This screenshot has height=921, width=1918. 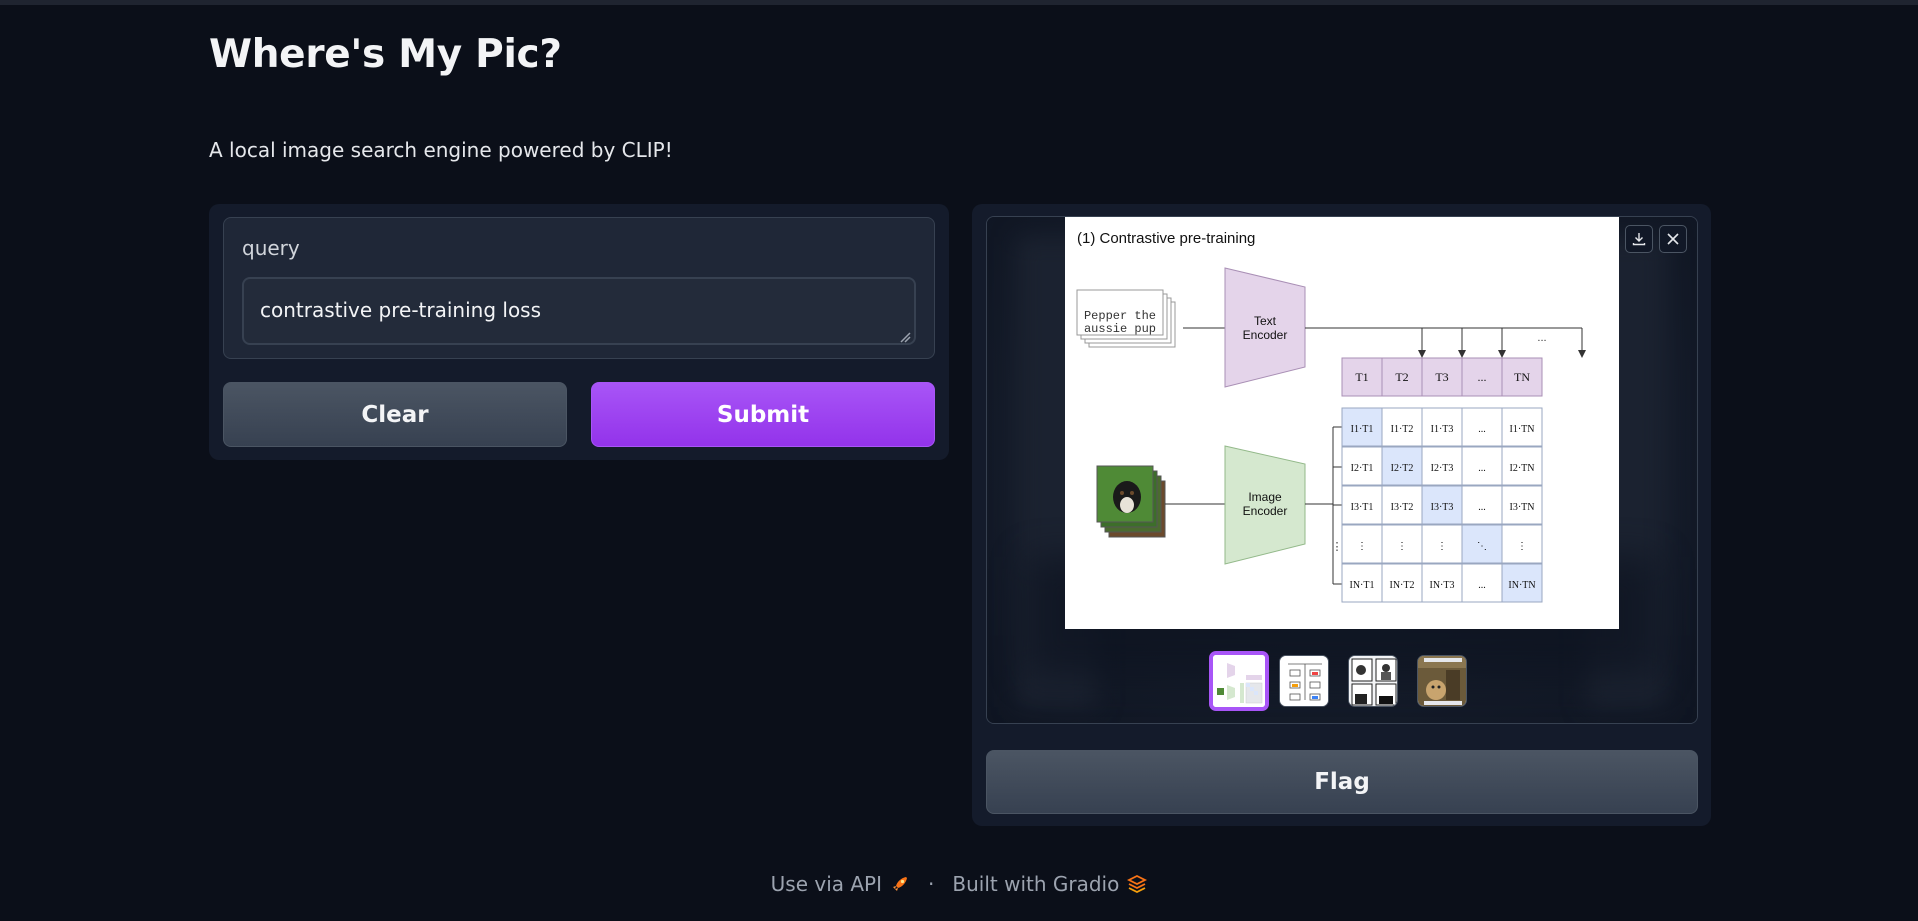 What do you see at coordinates (1401, 377) in the screenshot?
I see `text-token-label: T2` at bounding box center [1401, 377].